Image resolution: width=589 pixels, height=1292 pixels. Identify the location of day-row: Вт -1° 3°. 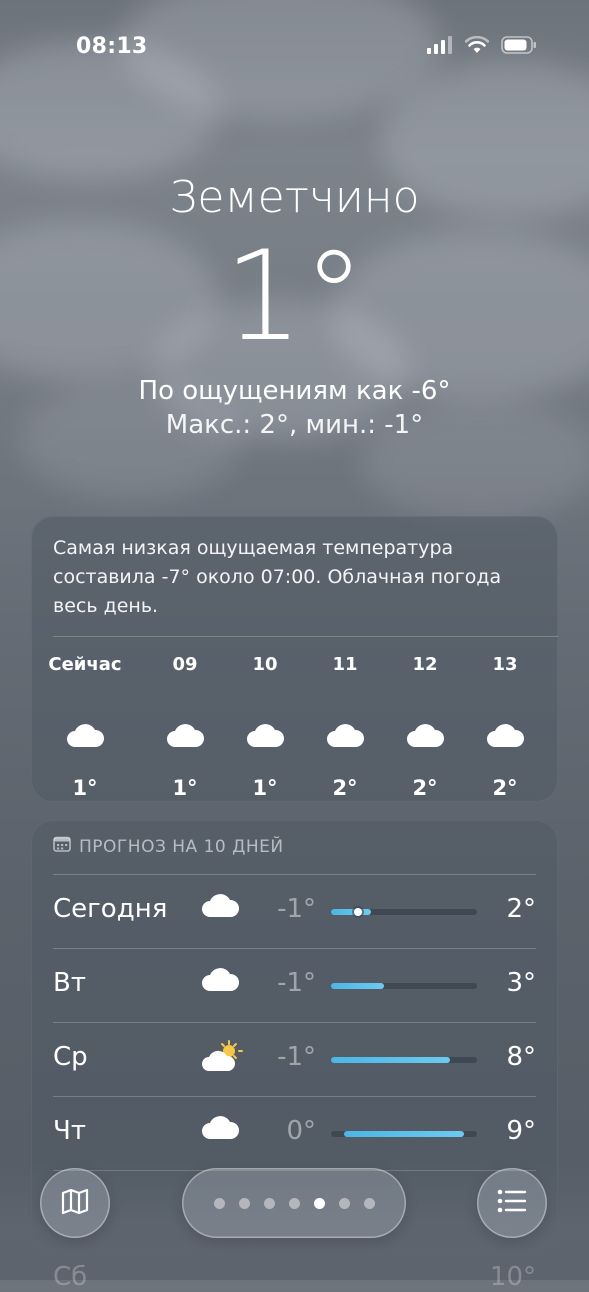
(294, 985).